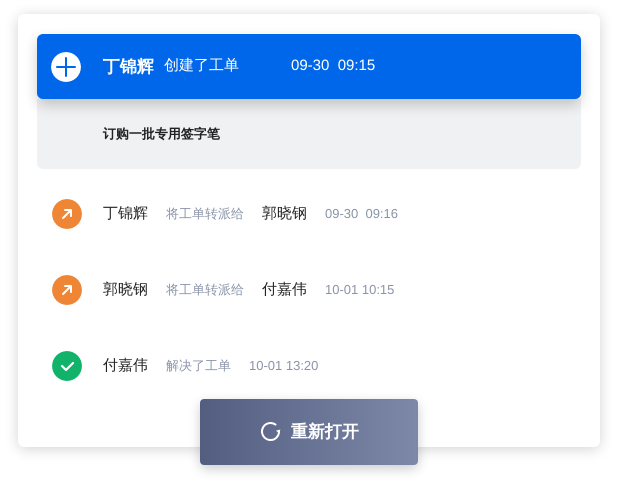 This screenshot has width=618, height=487. I want to click on reopen-button: 重新打开, so click(309, 432).